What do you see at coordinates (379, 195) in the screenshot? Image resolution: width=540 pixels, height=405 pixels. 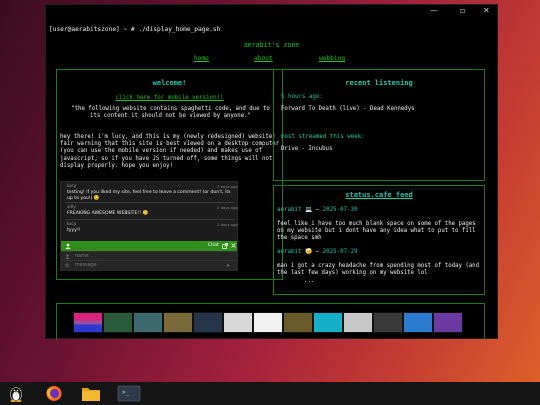 I see `status-cafe-heading: status.cafe feed` at bounding box center [379, 195].